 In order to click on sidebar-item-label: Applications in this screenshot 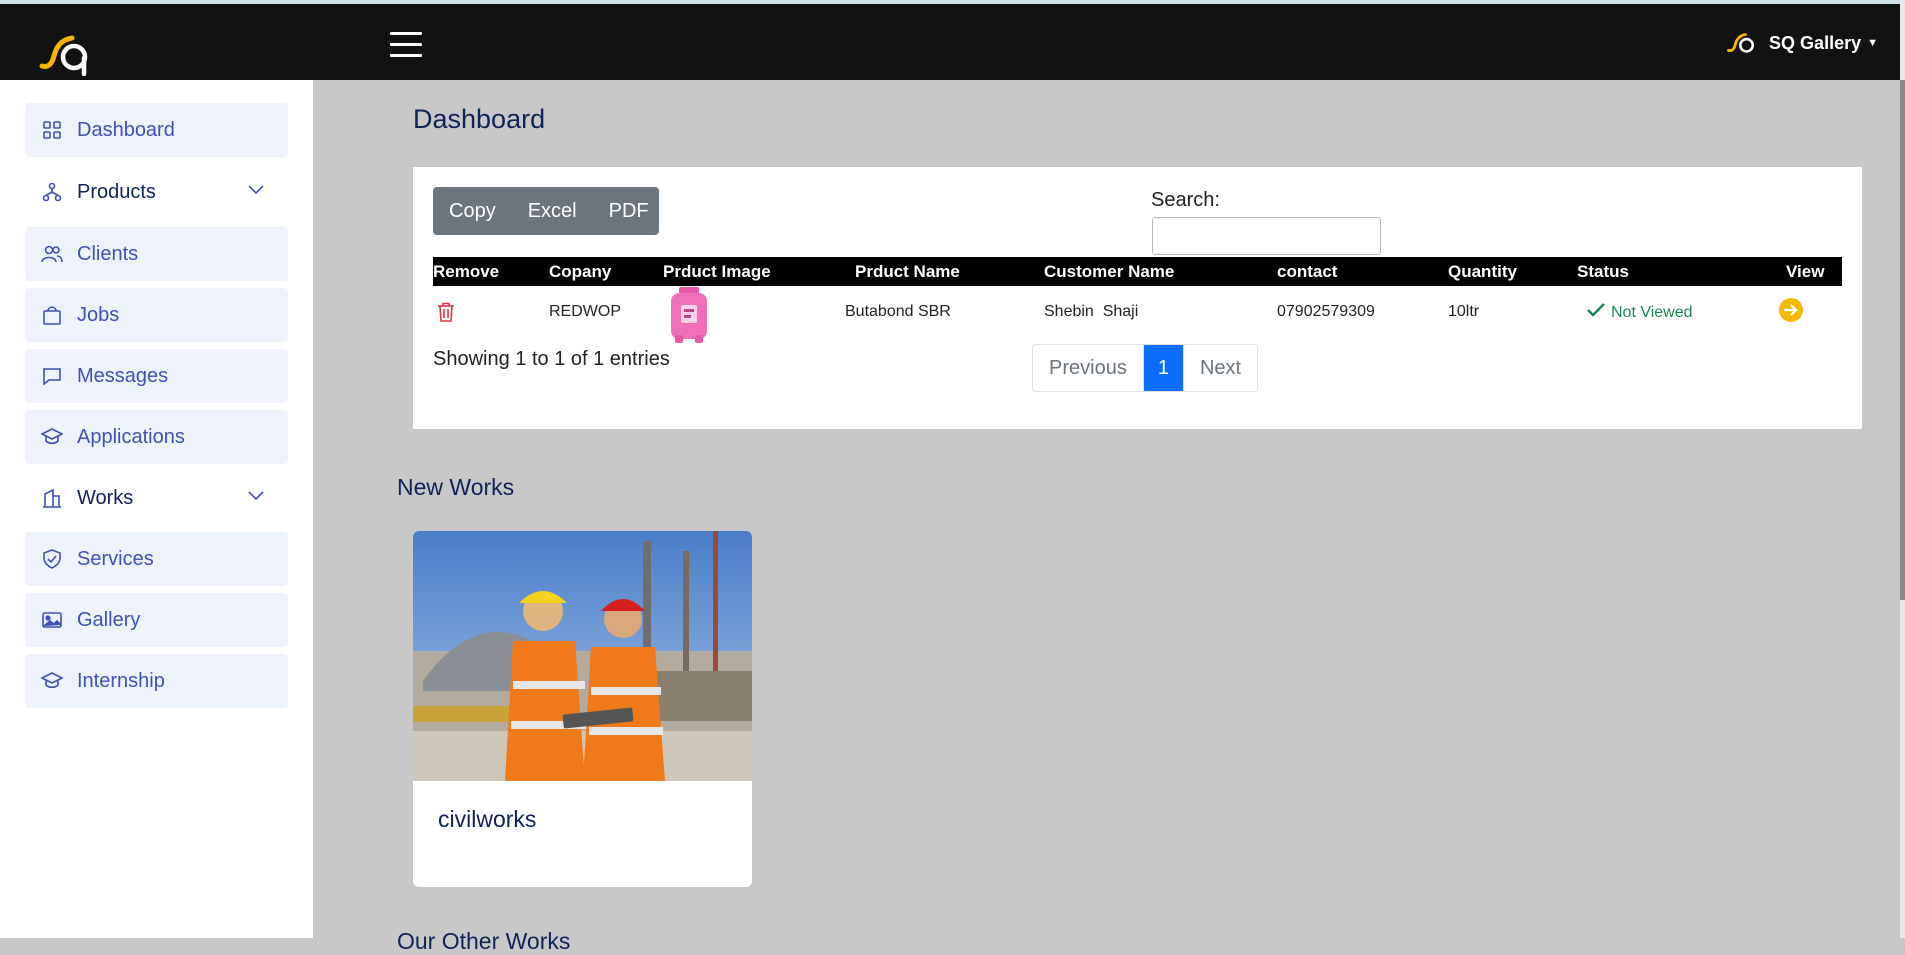, I will do `click(131, 436)`.